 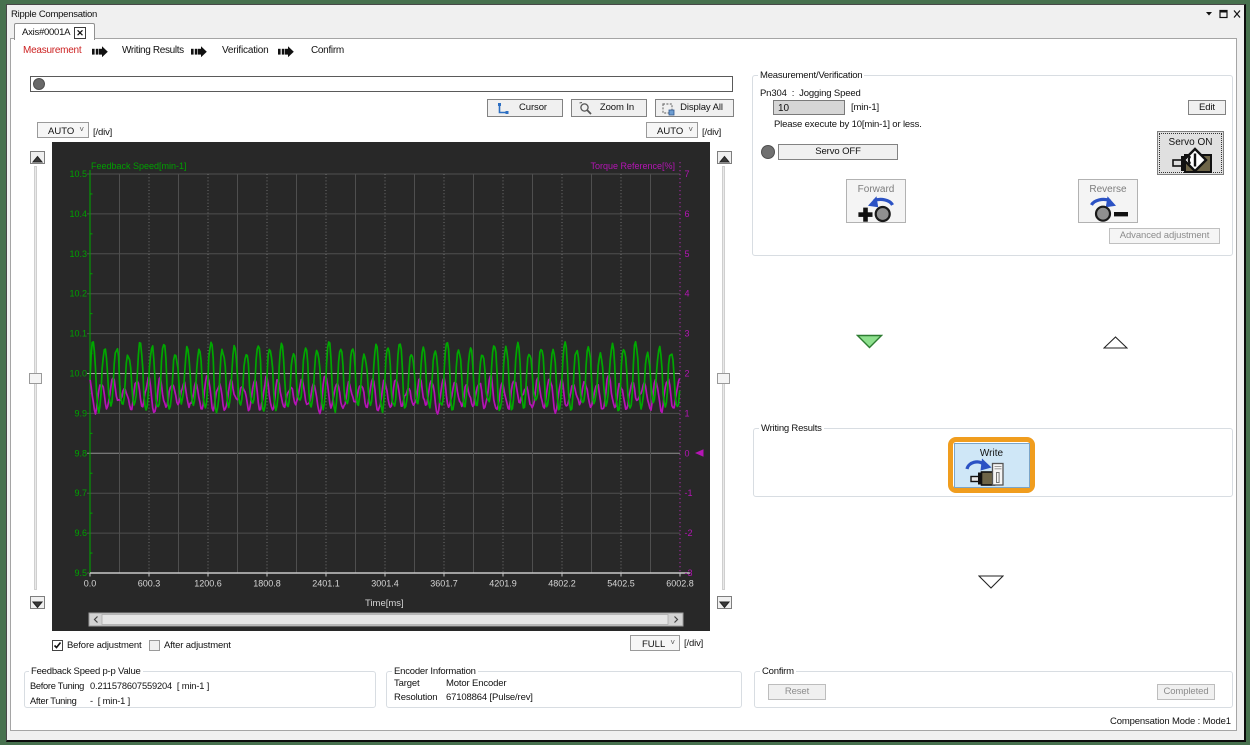 What do you see at coordinates (80, 413) in the screenshot?
I see `svg-text: 9.9` at bounding box center [80, 413].